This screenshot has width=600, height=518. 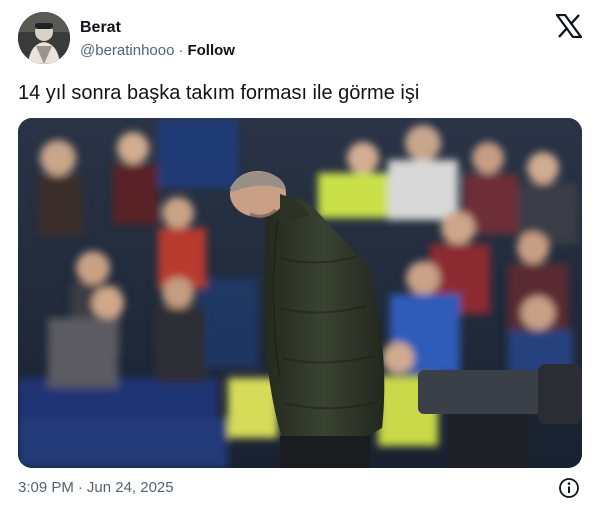 I want to click on x-logo-icon, so click(x=569, y=26).